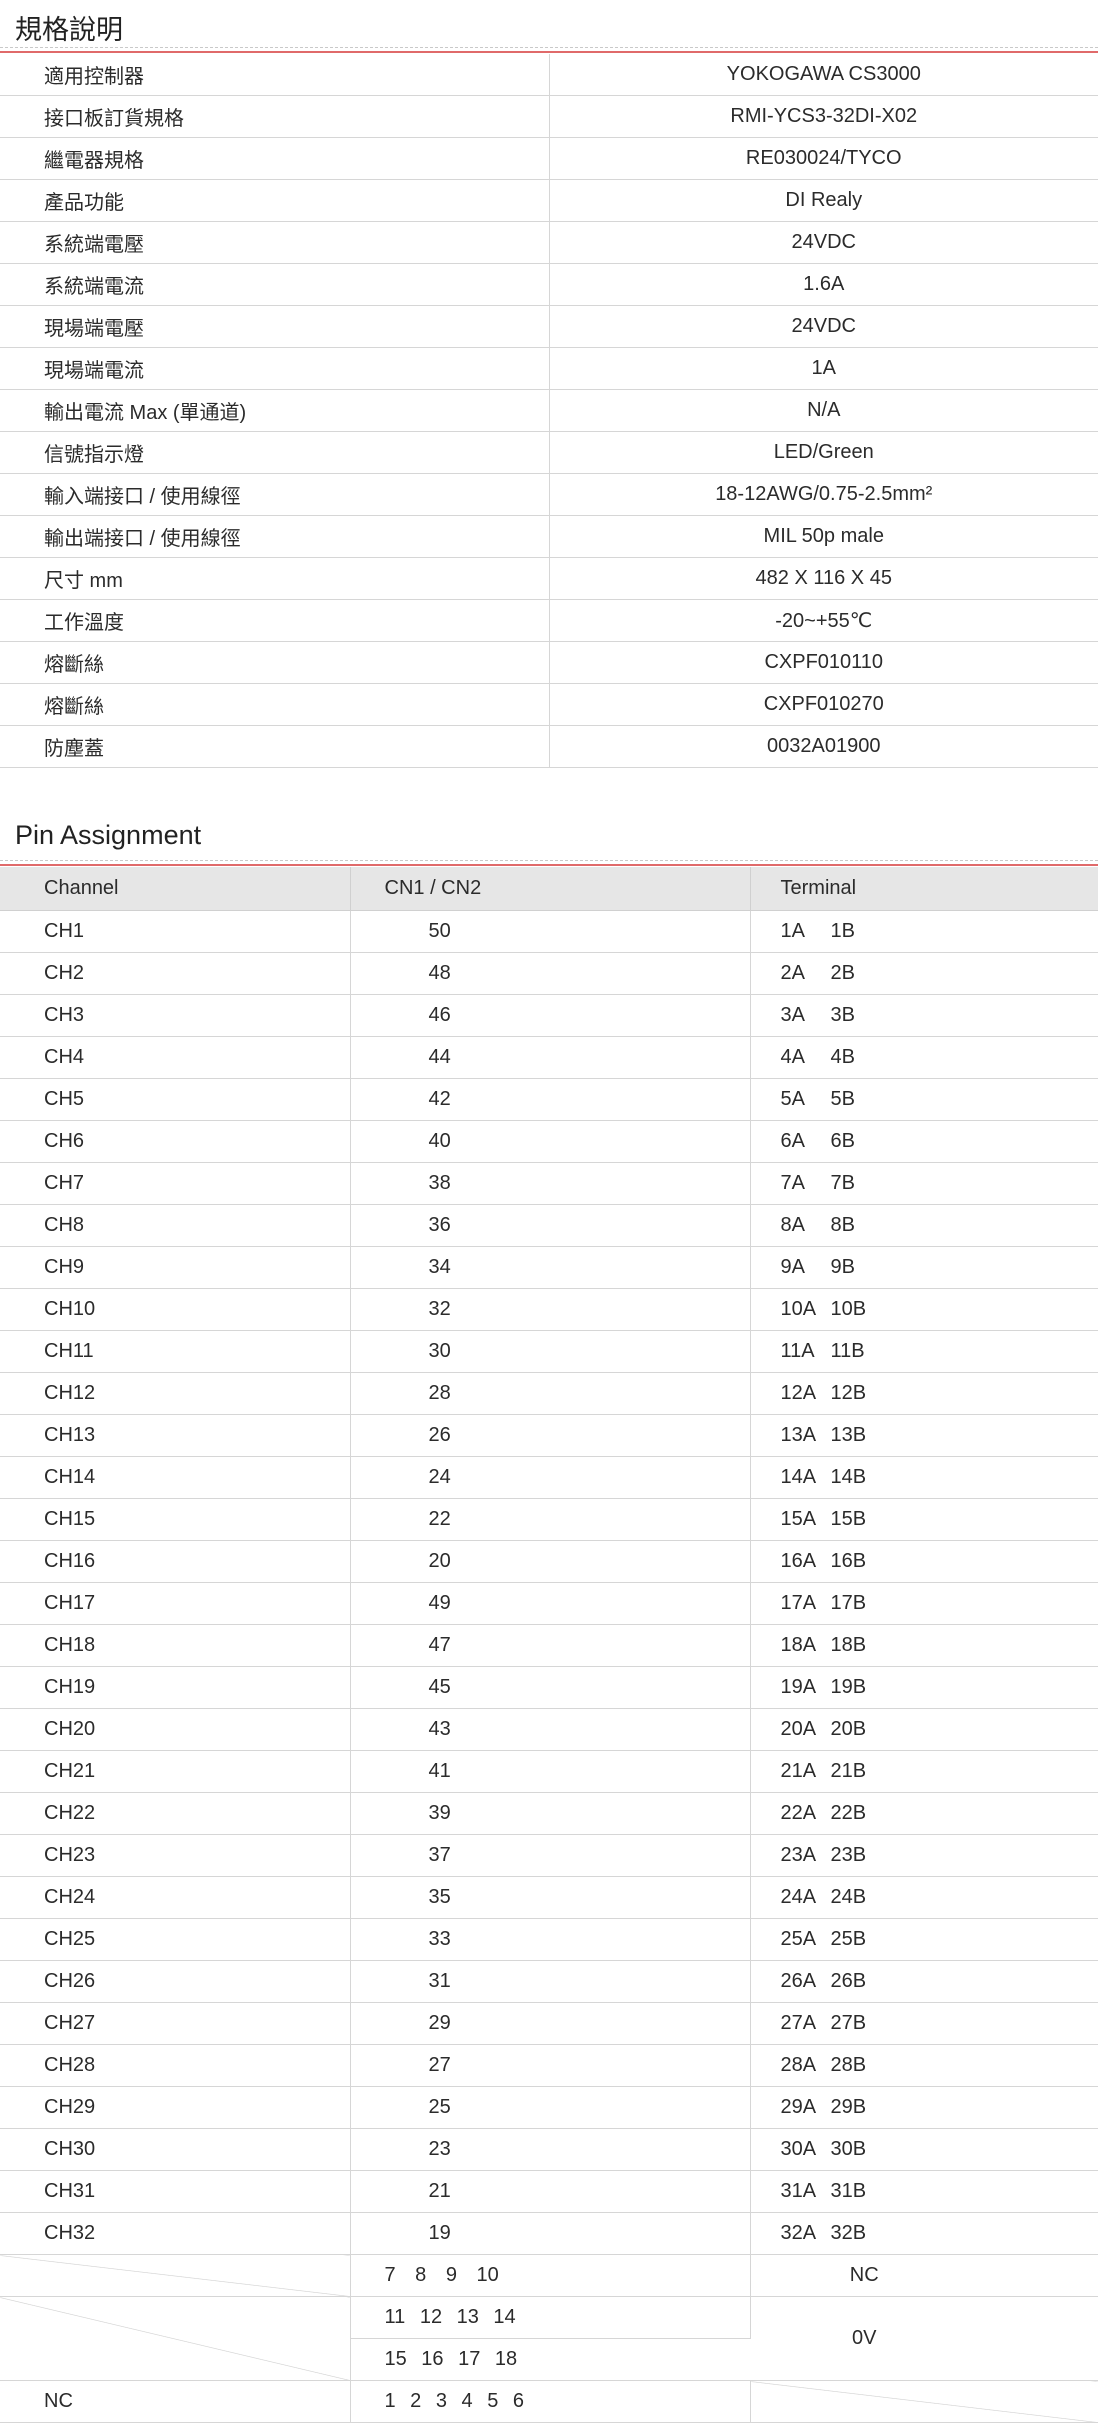 This screenshot has width=1098, height=2433. What do you see at coordinates (275, 494) in the screenshot?
I see `spec-label: 輸入端接口 / 使用線徑` at bounding box center [275, 494].